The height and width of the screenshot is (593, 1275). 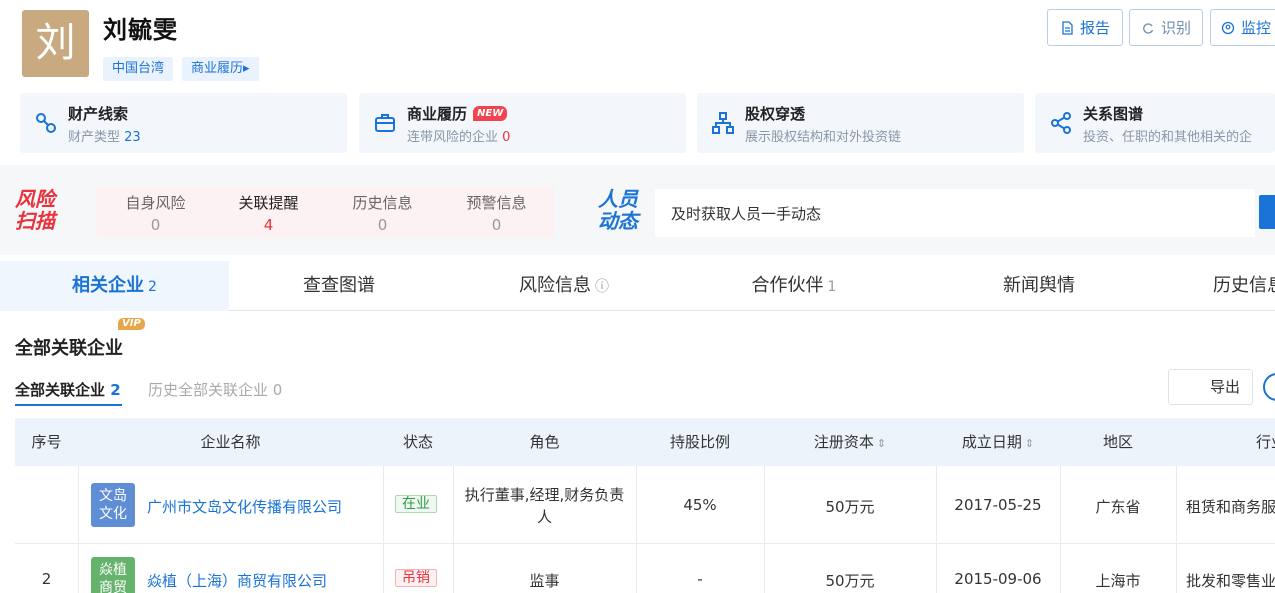 What do you see at coordinates (544, 442) in the screenshot?
I see `th-role: 角色` at bounding box center [544, 442].